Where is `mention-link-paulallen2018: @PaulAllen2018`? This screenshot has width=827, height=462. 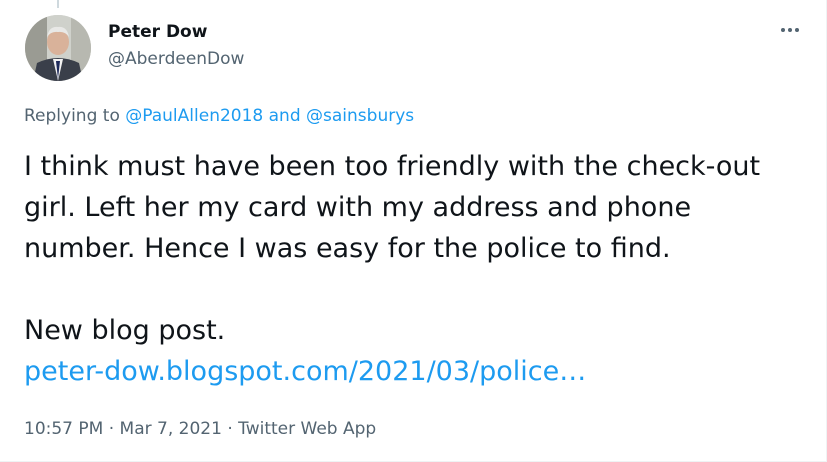
mention-link-paulallen2018: @PaulAllen2018 is located at coordinates (194, 116).